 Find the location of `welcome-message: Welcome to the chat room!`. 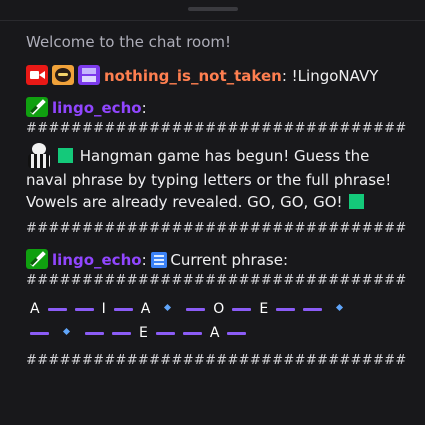

welcome-message: Welcome to the chat room! is located at coordinates (129, 42).